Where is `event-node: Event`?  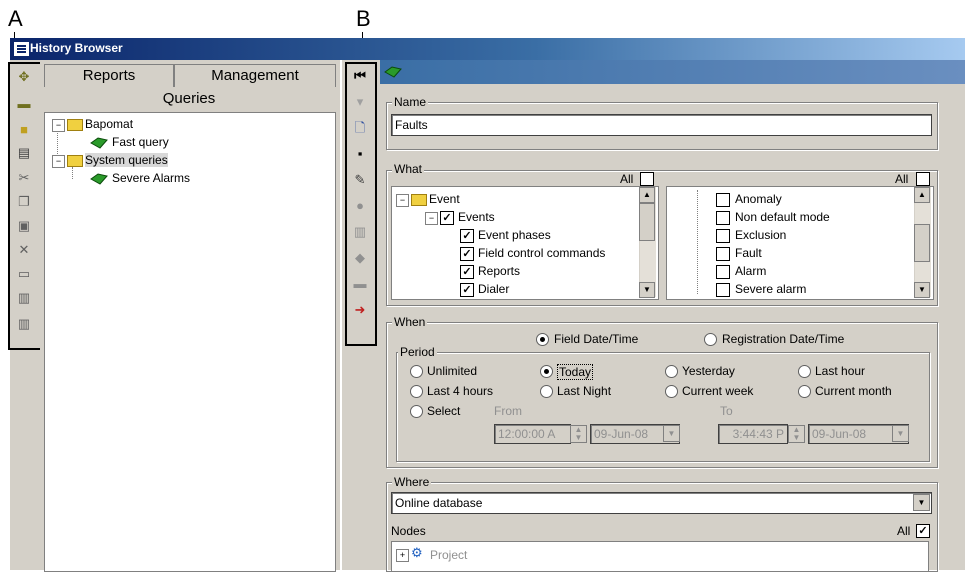
event-node: Event is located at coordinates (444, 199).